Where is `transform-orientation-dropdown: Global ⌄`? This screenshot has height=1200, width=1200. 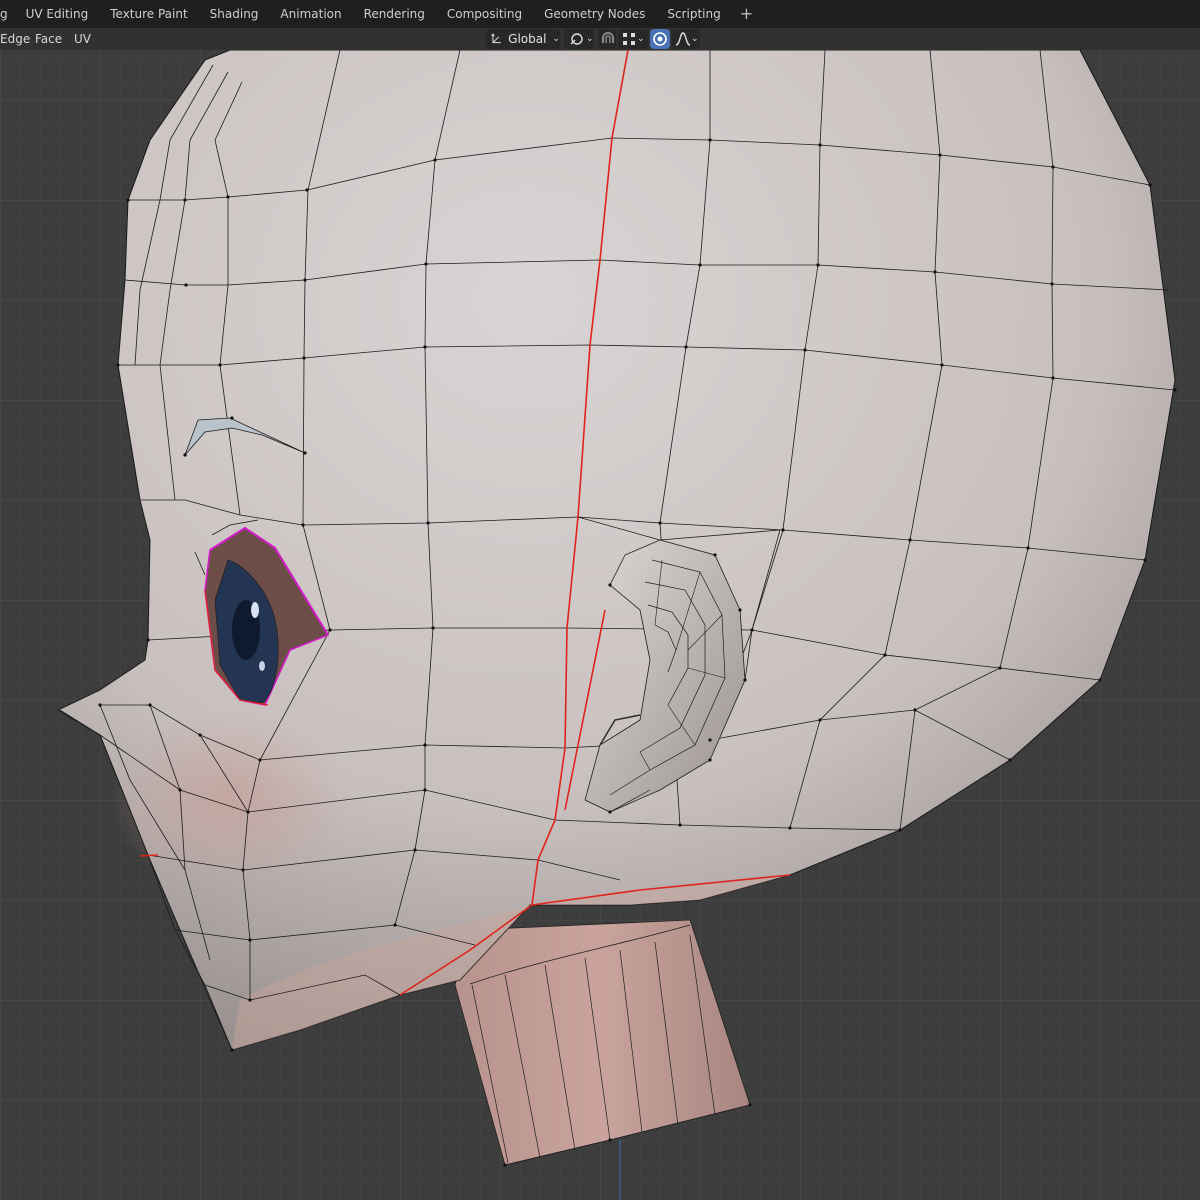 transform-orientation-dropdown: Global ⌄ is located at coordinates (523, 39).